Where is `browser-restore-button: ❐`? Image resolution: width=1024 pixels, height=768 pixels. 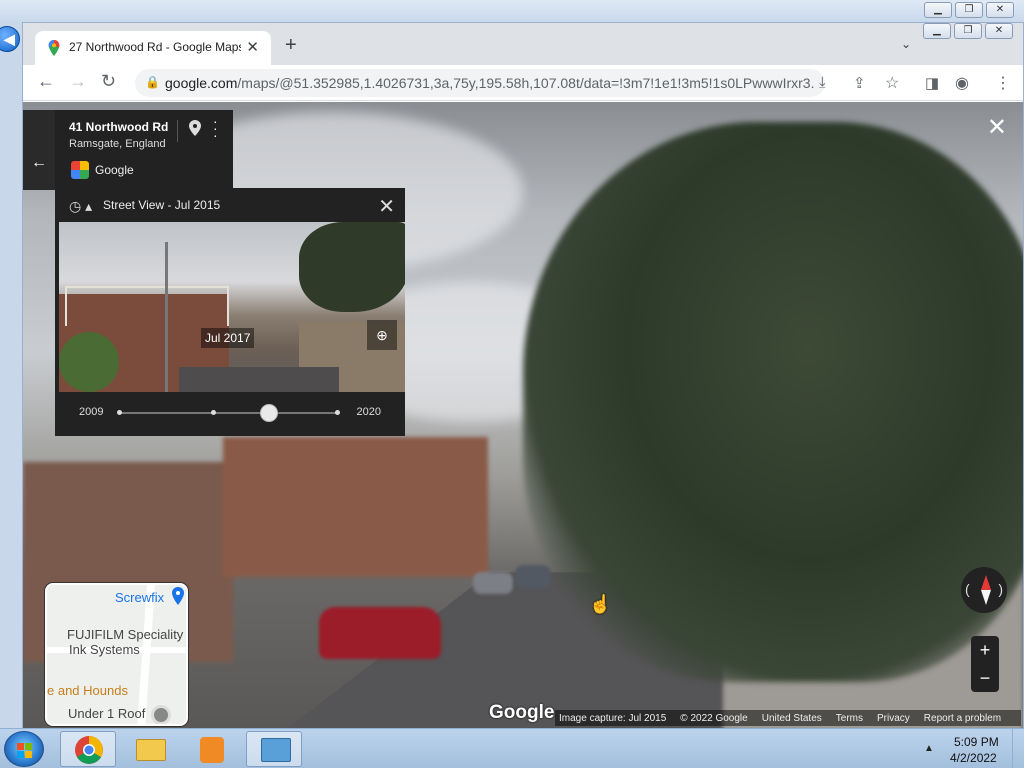
browser-restore-button: ❐ is located at coordinates (968, 31).